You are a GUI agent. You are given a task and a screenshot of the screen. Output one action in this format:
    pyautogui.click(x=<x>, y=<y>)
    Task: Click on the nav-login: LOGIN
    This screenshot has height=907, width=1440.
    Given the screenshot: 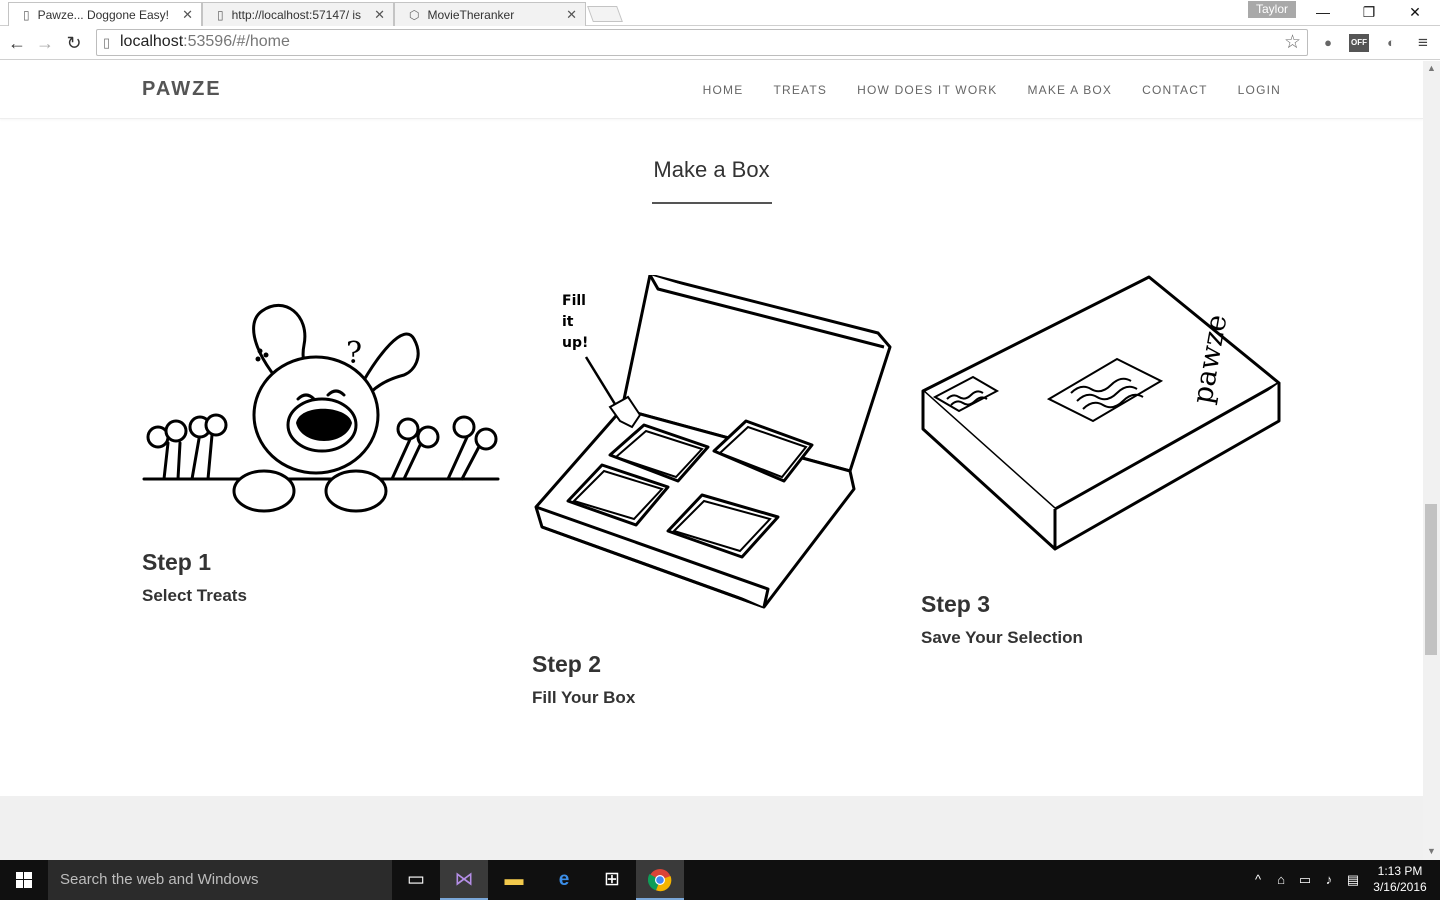 What is the action you would take?
    pyautogui.click(x=1259, y=90)
    